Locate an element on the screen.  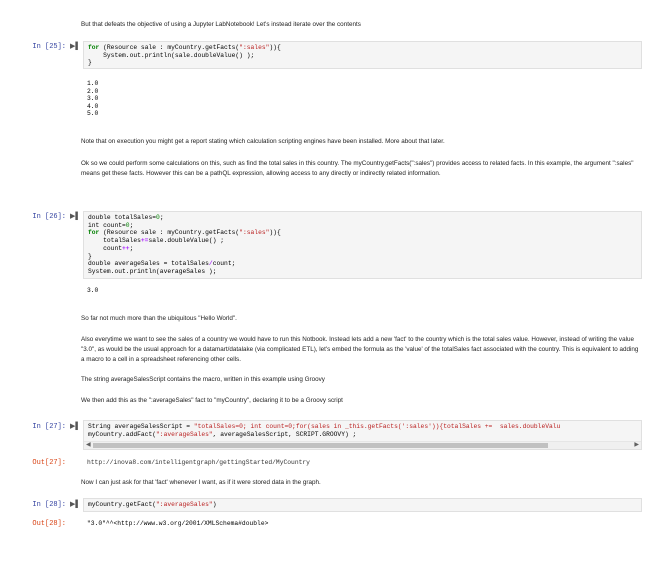
code-cell-28: myCountry.getFact(":averageSales") is located at coordinates (362, 505).